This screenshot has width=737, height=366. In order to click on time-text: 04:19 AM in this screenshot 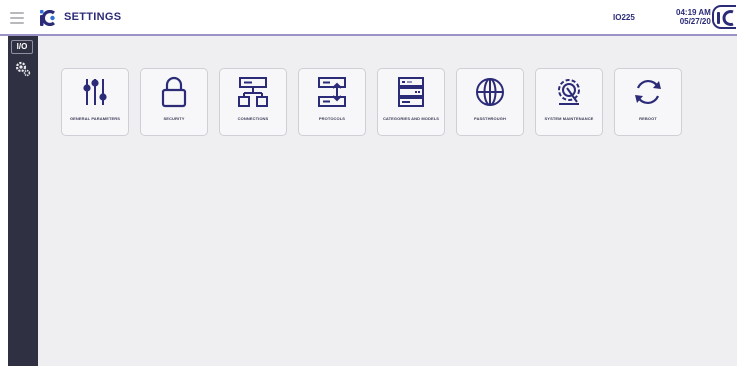, I will do `click(693, 12)`.